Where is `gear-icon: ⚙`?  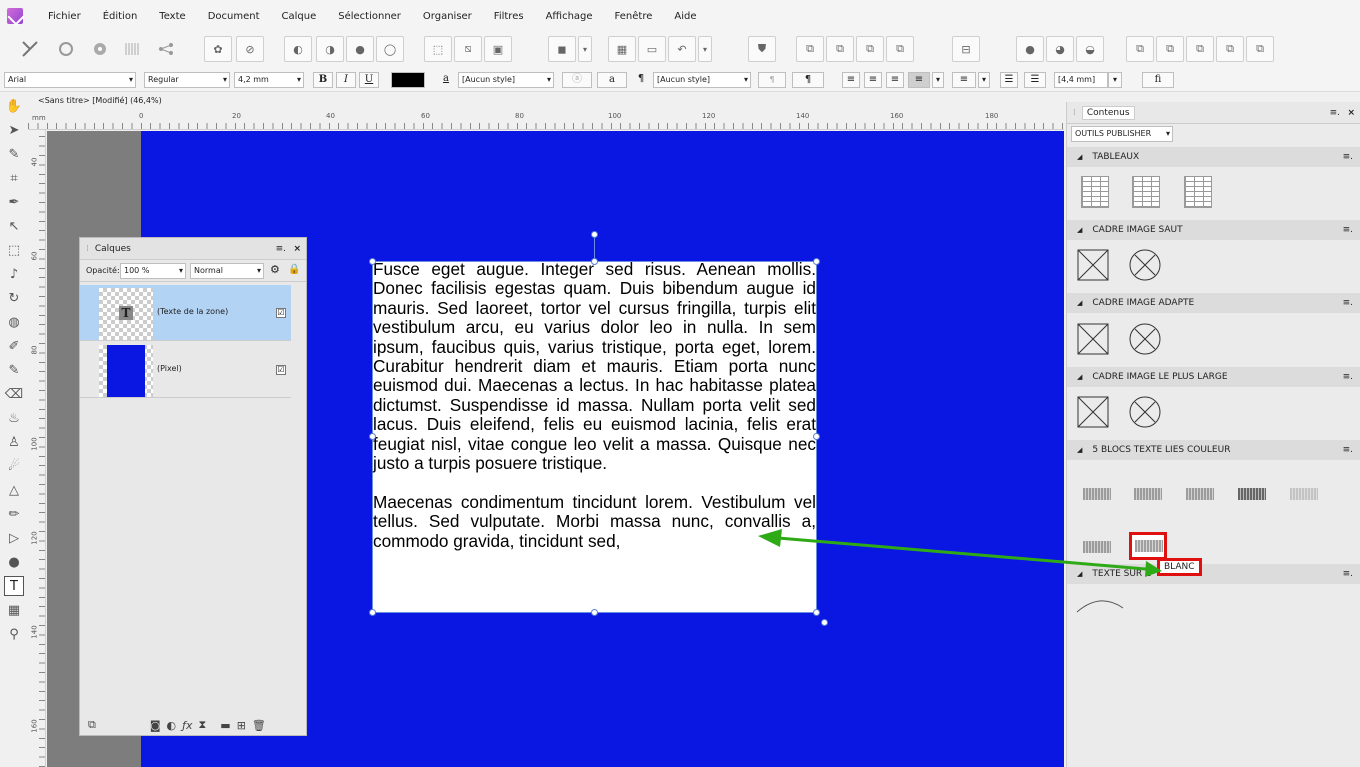
gear-icon: ⚙ is located at coordinates (275, 269).